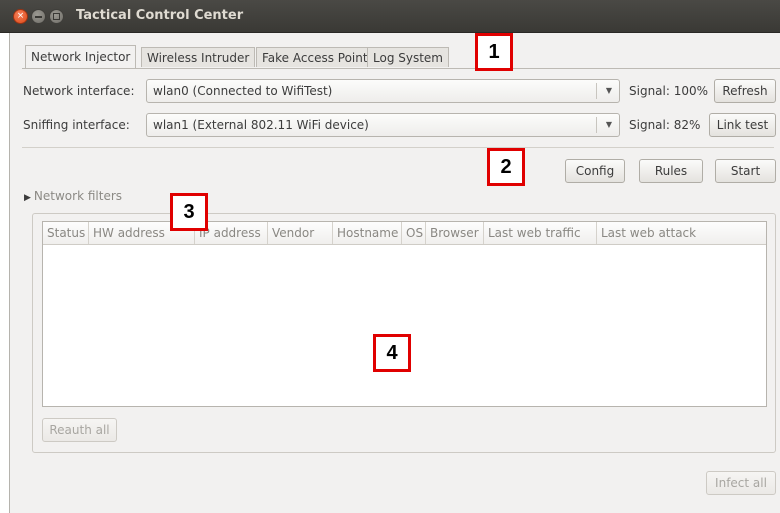 This screenshot has height=513, width=780. What do you see at coordinates (671, 171) in the screenshot?
I see `rules-button: Rules` at bounding box center [671, 171].